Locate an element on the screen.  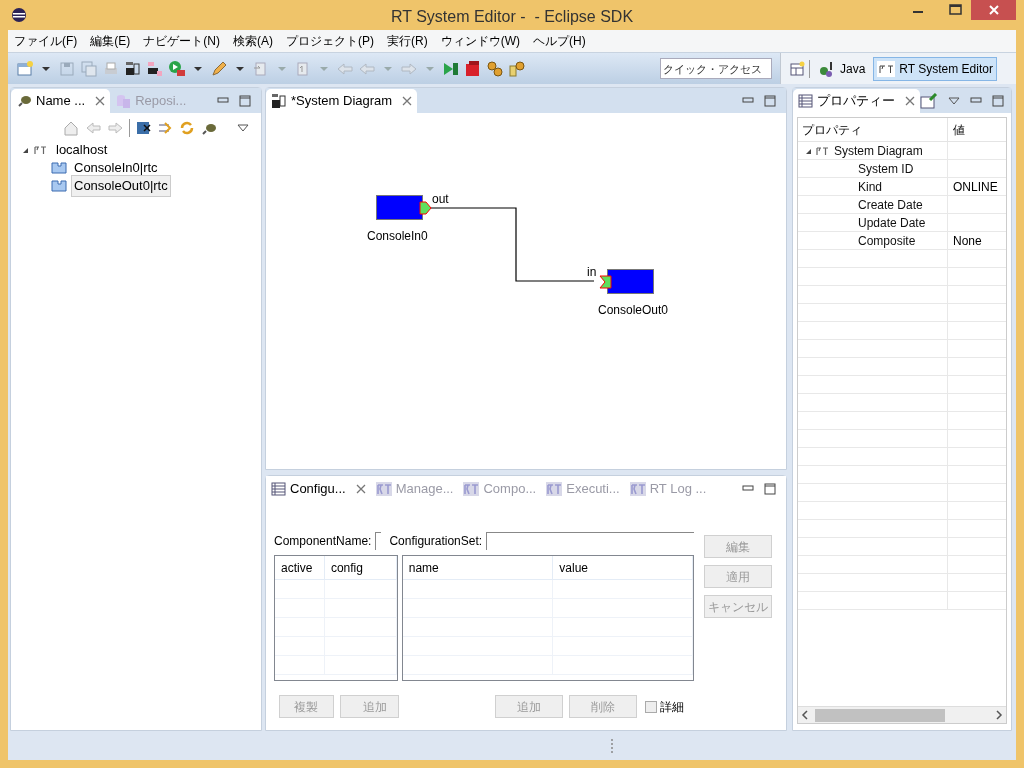
property-value: ONLINE is located at coordinates (975, 187).